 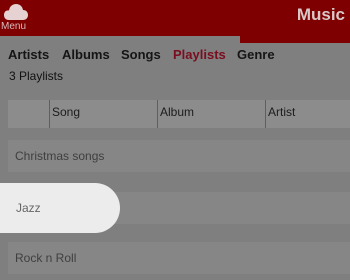 What do you see at coordinates (14, 26) in the screenshot?
I see `menu-label: Menu` at bounding box center [14, 26].